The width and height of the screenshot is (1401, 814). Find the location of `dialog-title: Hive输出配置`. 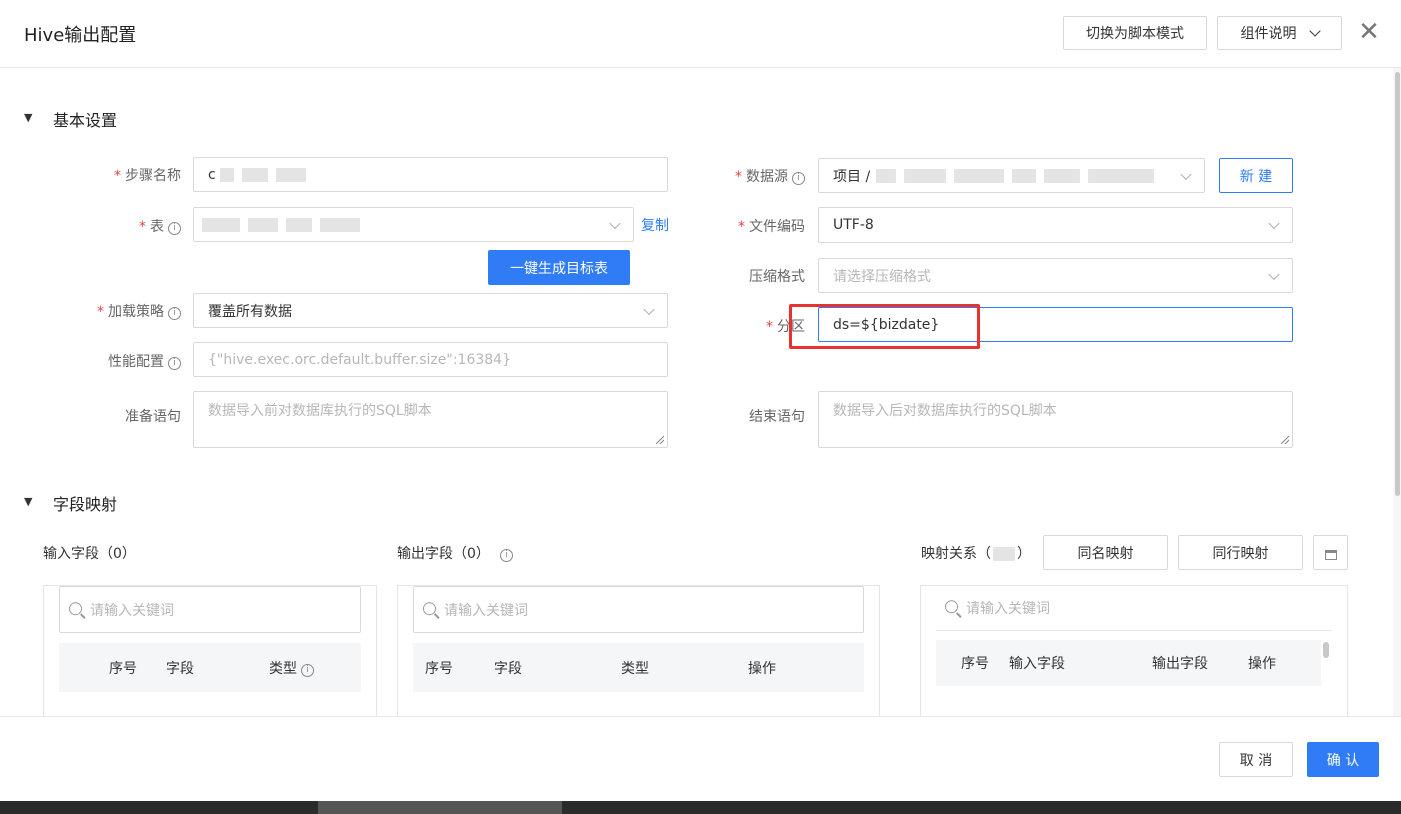

dialog-title: Hive输出配置 is located at coordinates (80, 35).